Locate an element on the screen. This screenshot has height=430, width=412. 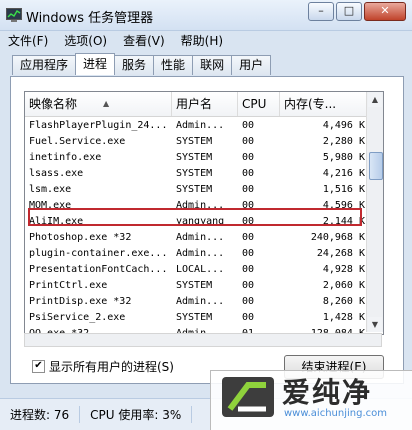
tab-networking: 联网 is located at coordinates (212, 65).